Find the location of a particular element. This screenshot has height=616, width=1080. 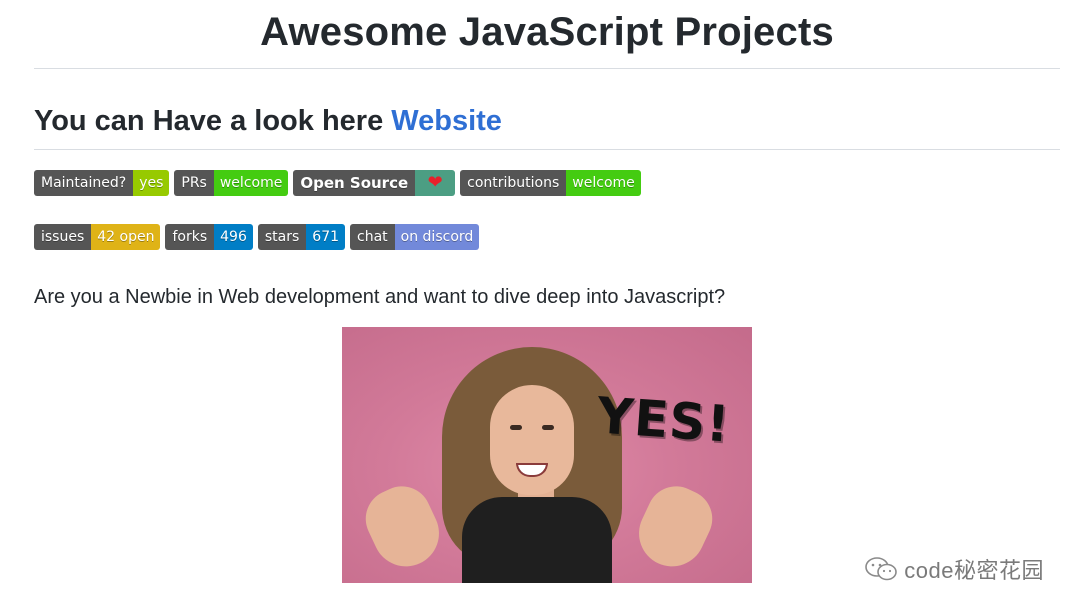

badge-label: Maintained? is located at coordinates (84, 183).